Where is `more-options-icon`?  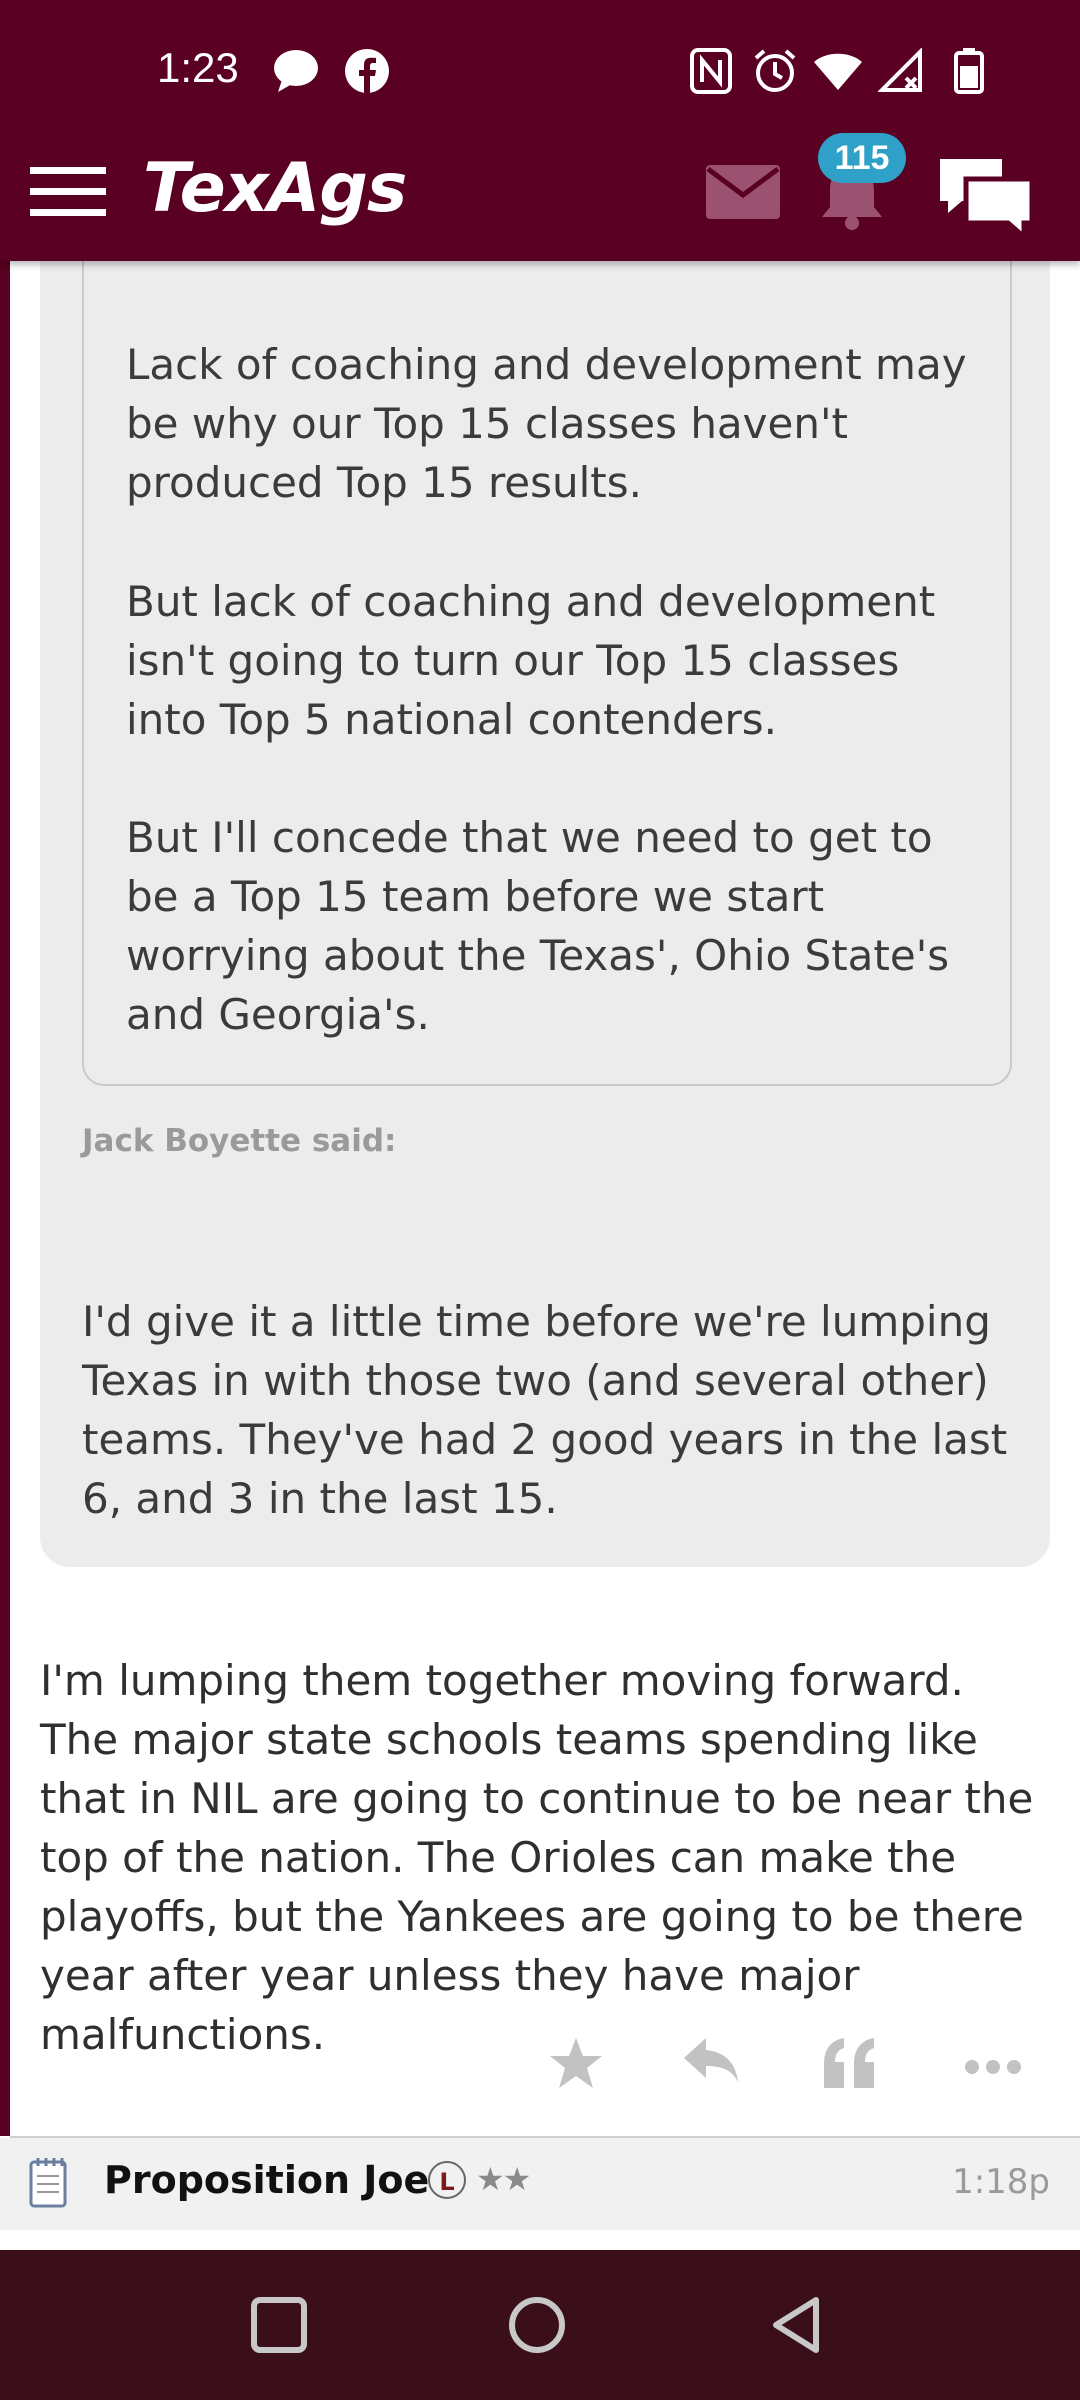 more-options-icon is located at coordinates (993, 2069).